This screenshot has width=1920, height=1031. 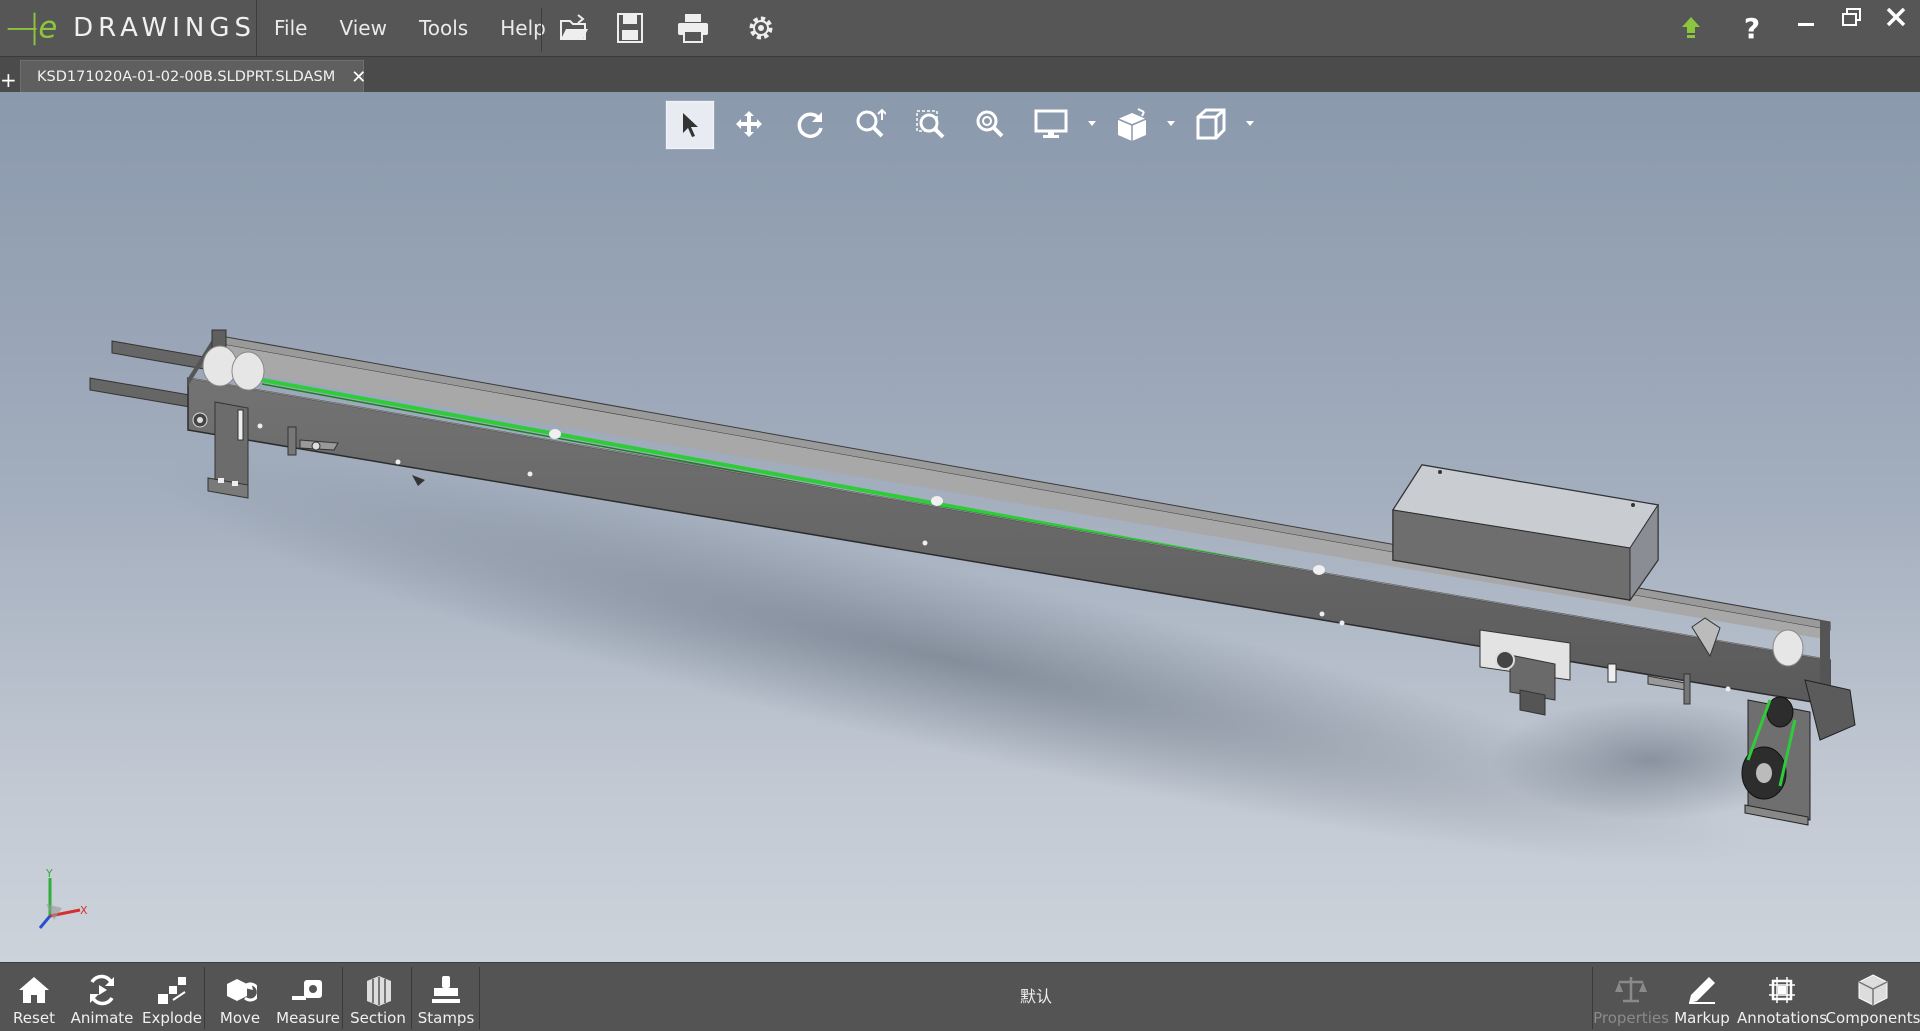 I want to click on section-button: Section, so click(x=378, y=997).